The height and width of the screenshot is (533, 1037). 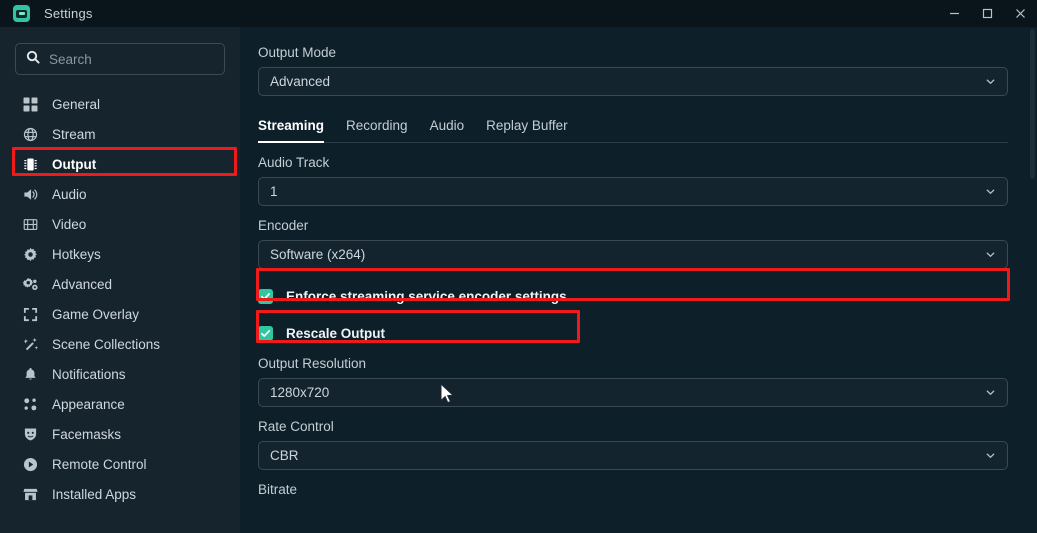 What do you see at coordinates (68, 13) in the screenshot?
I see `window-title: Settings` at bounding box center [68, 13].